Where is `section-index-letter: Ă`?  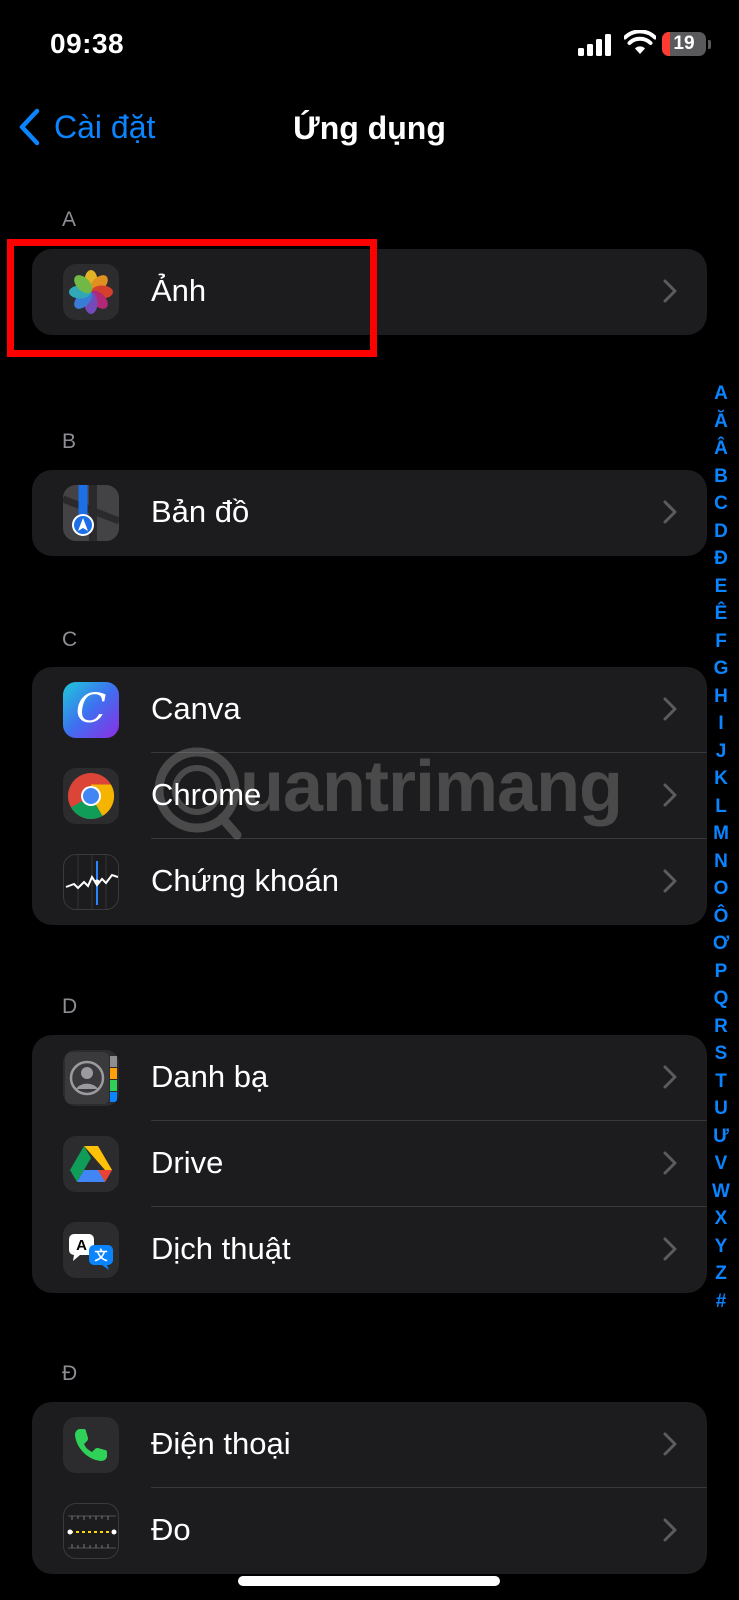
section-index-letter: Ă is located at coordinates (721, 422).